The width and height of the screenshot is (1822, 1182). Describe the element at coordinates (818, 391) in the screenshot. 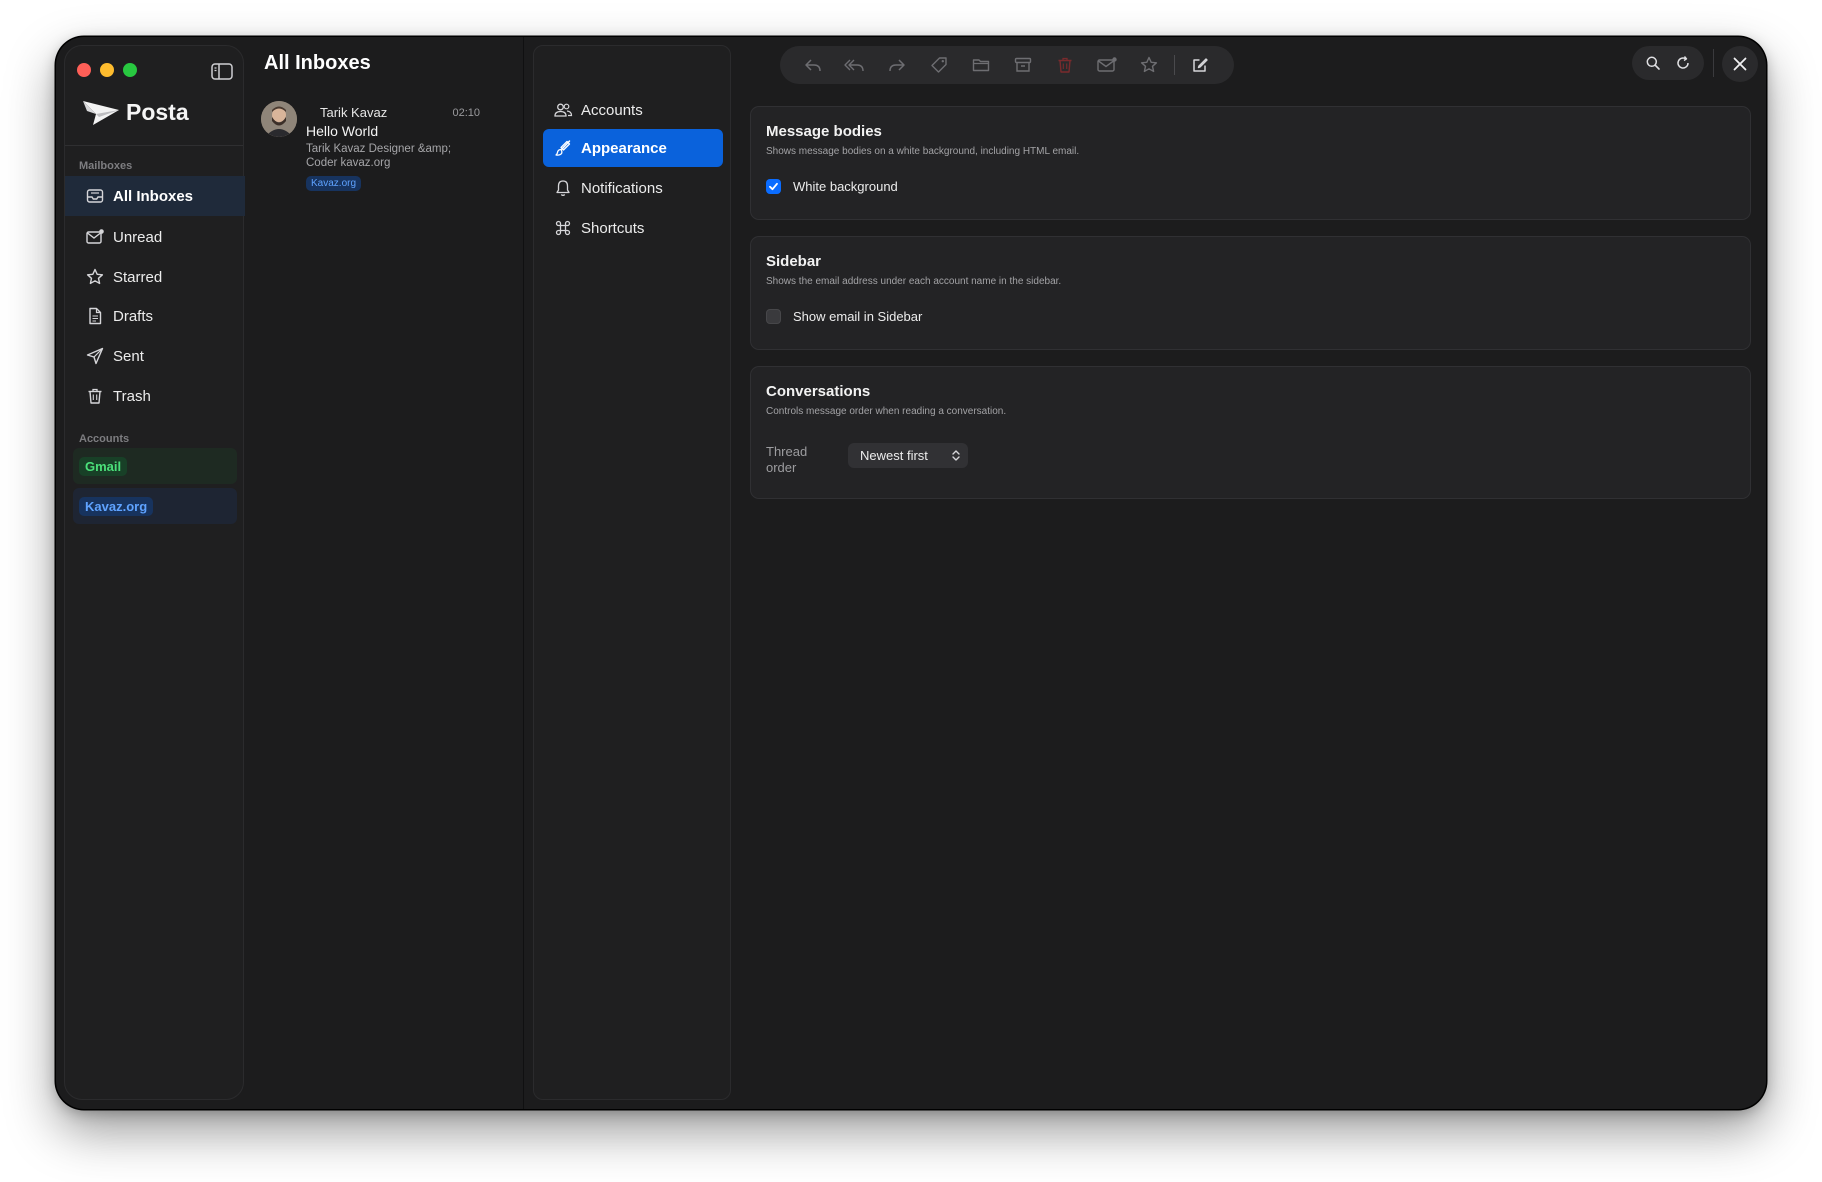

I see `card-title: Conversations` at that location.